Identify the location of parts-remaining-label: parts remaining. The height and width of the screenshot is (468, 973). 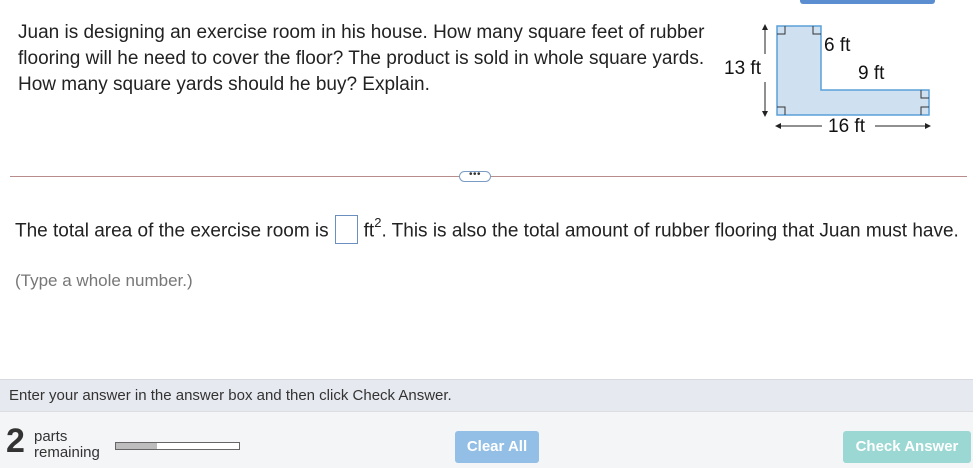
(67, 445).